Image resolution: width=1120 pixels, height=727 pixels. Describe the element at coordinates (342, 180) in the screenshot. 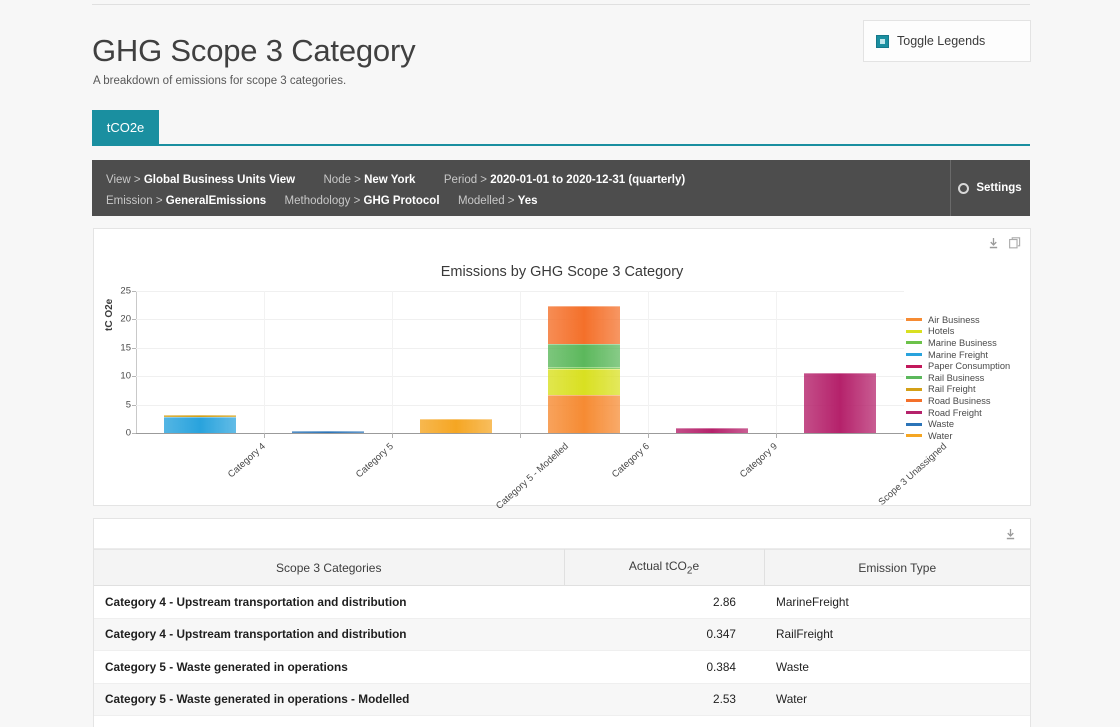

I see `filter-label-node: Node >` at that location.